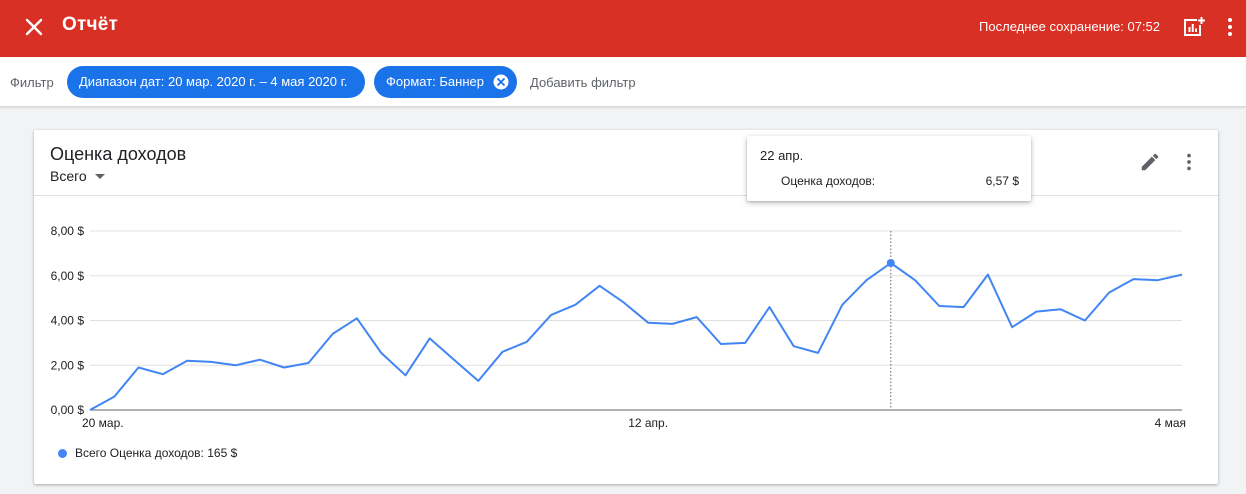 The width and height of the screenshot is (1246, 494). Describe the element at coordinates (34, 27) in the screenshot. I see `close-icon` at that location.